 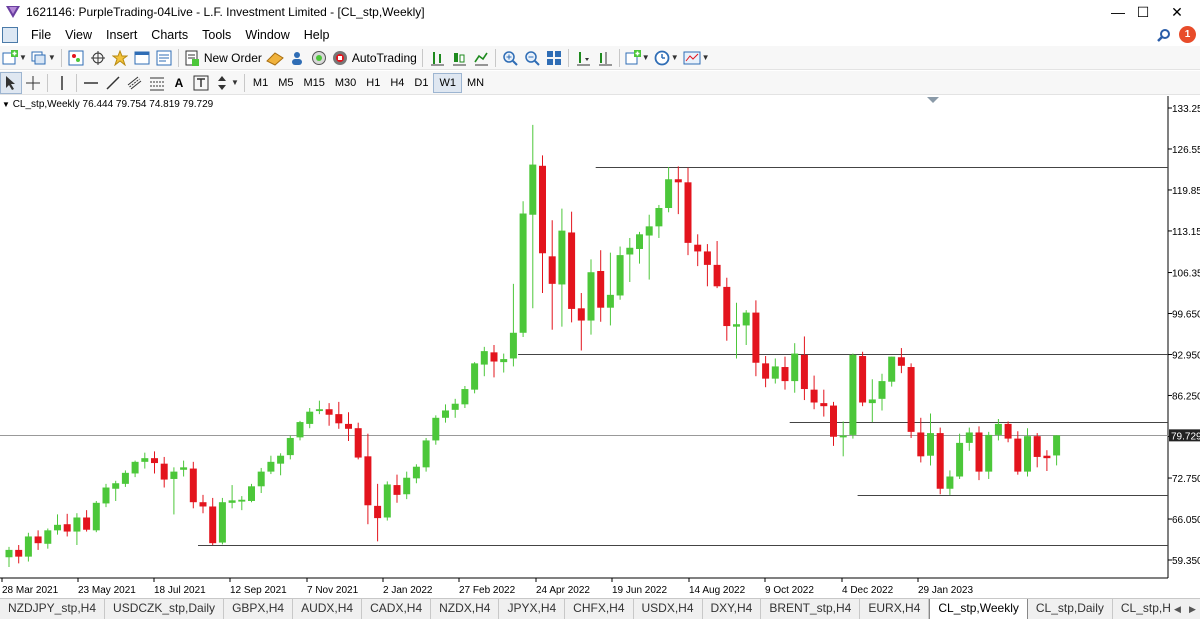 I want to click on scroll-right-icon: ▶, so click(x=1192, y=609).